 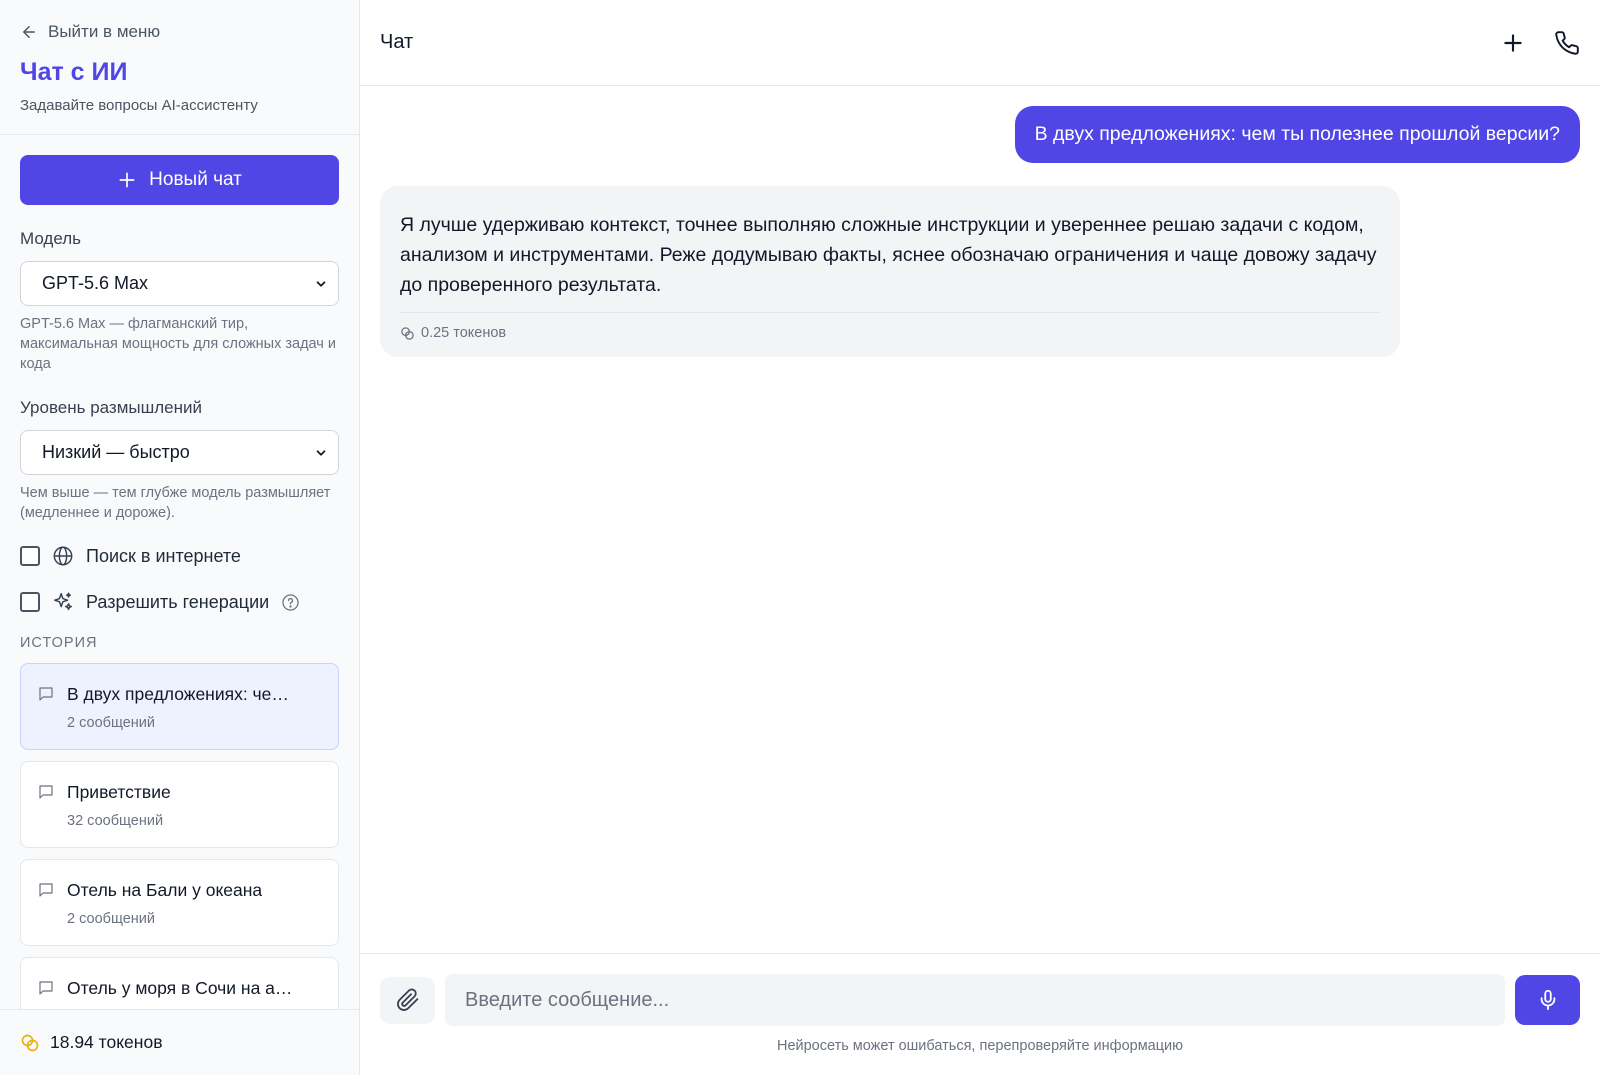 I want to click on paperclip-icon, so click(x=407, y=999).